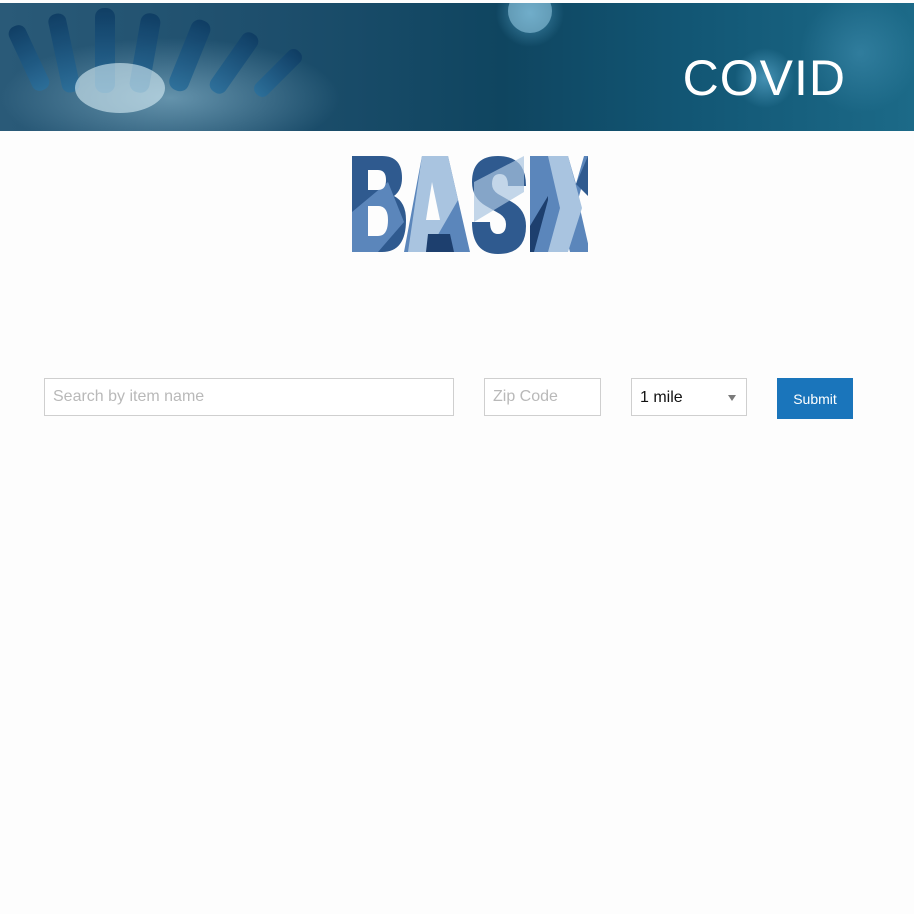  What do you see at coordinates (689, 397) in the screenshot?
I see `radius-select: 1 mile` at bounding box center [689, 397].